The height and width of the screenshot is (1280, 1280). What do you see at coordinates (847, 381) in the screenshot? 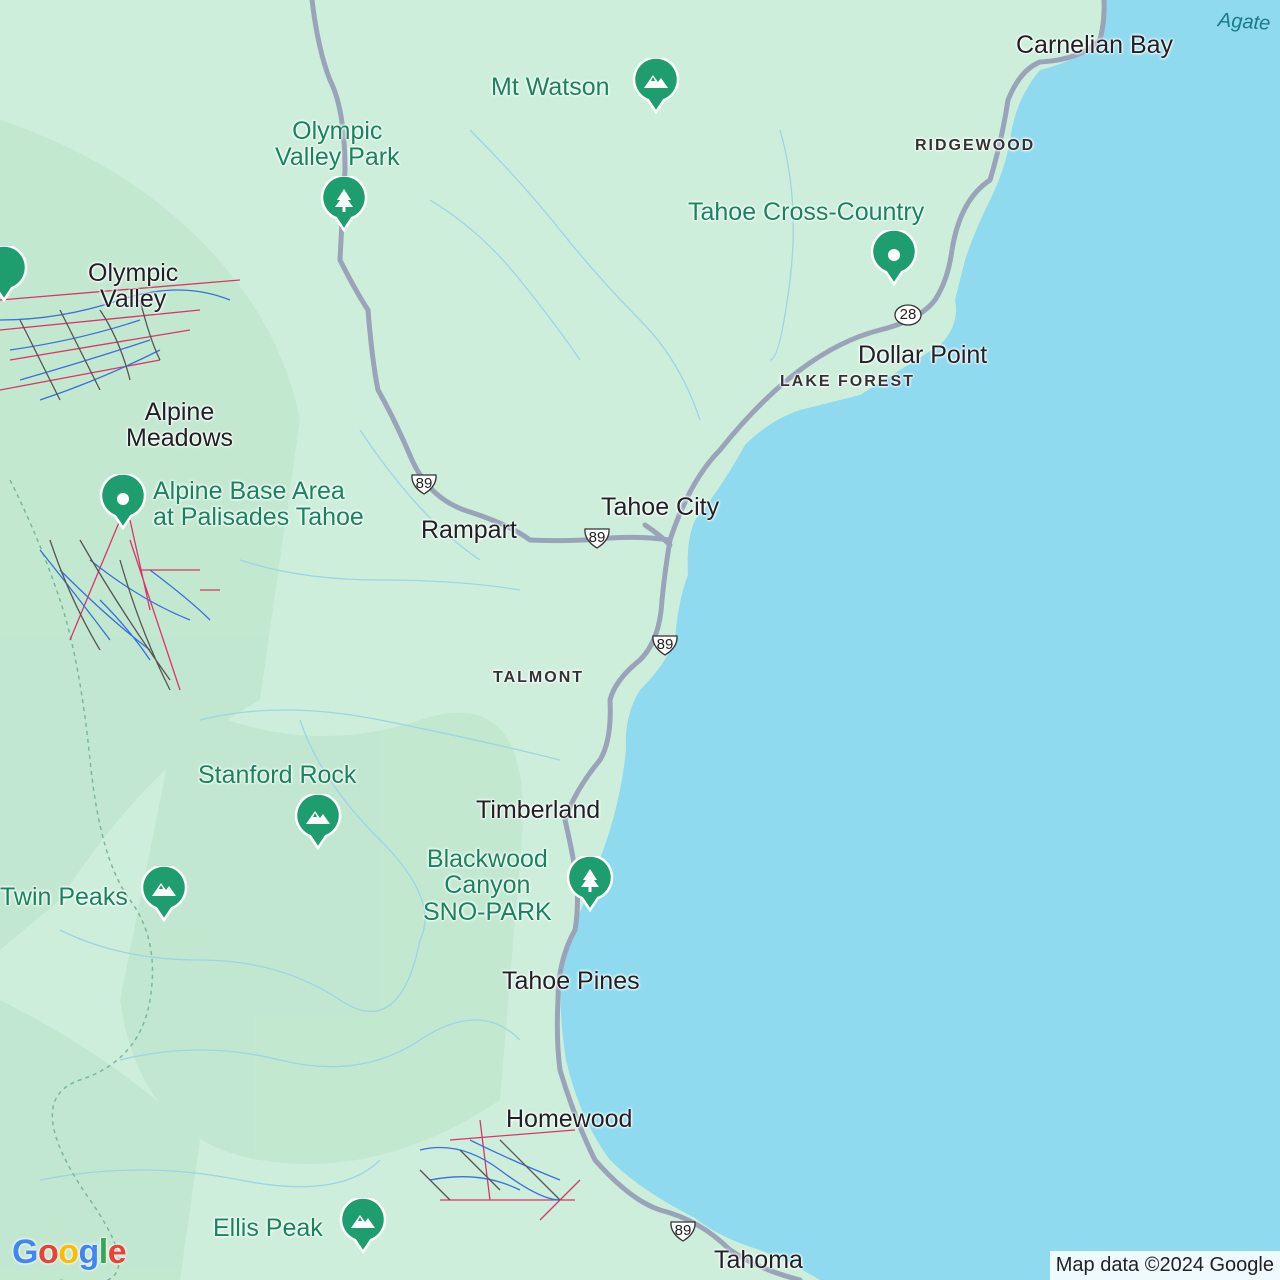
I see `neighborhood-lake-forest: LAKE FOREST` at bounding box center [847, 381].